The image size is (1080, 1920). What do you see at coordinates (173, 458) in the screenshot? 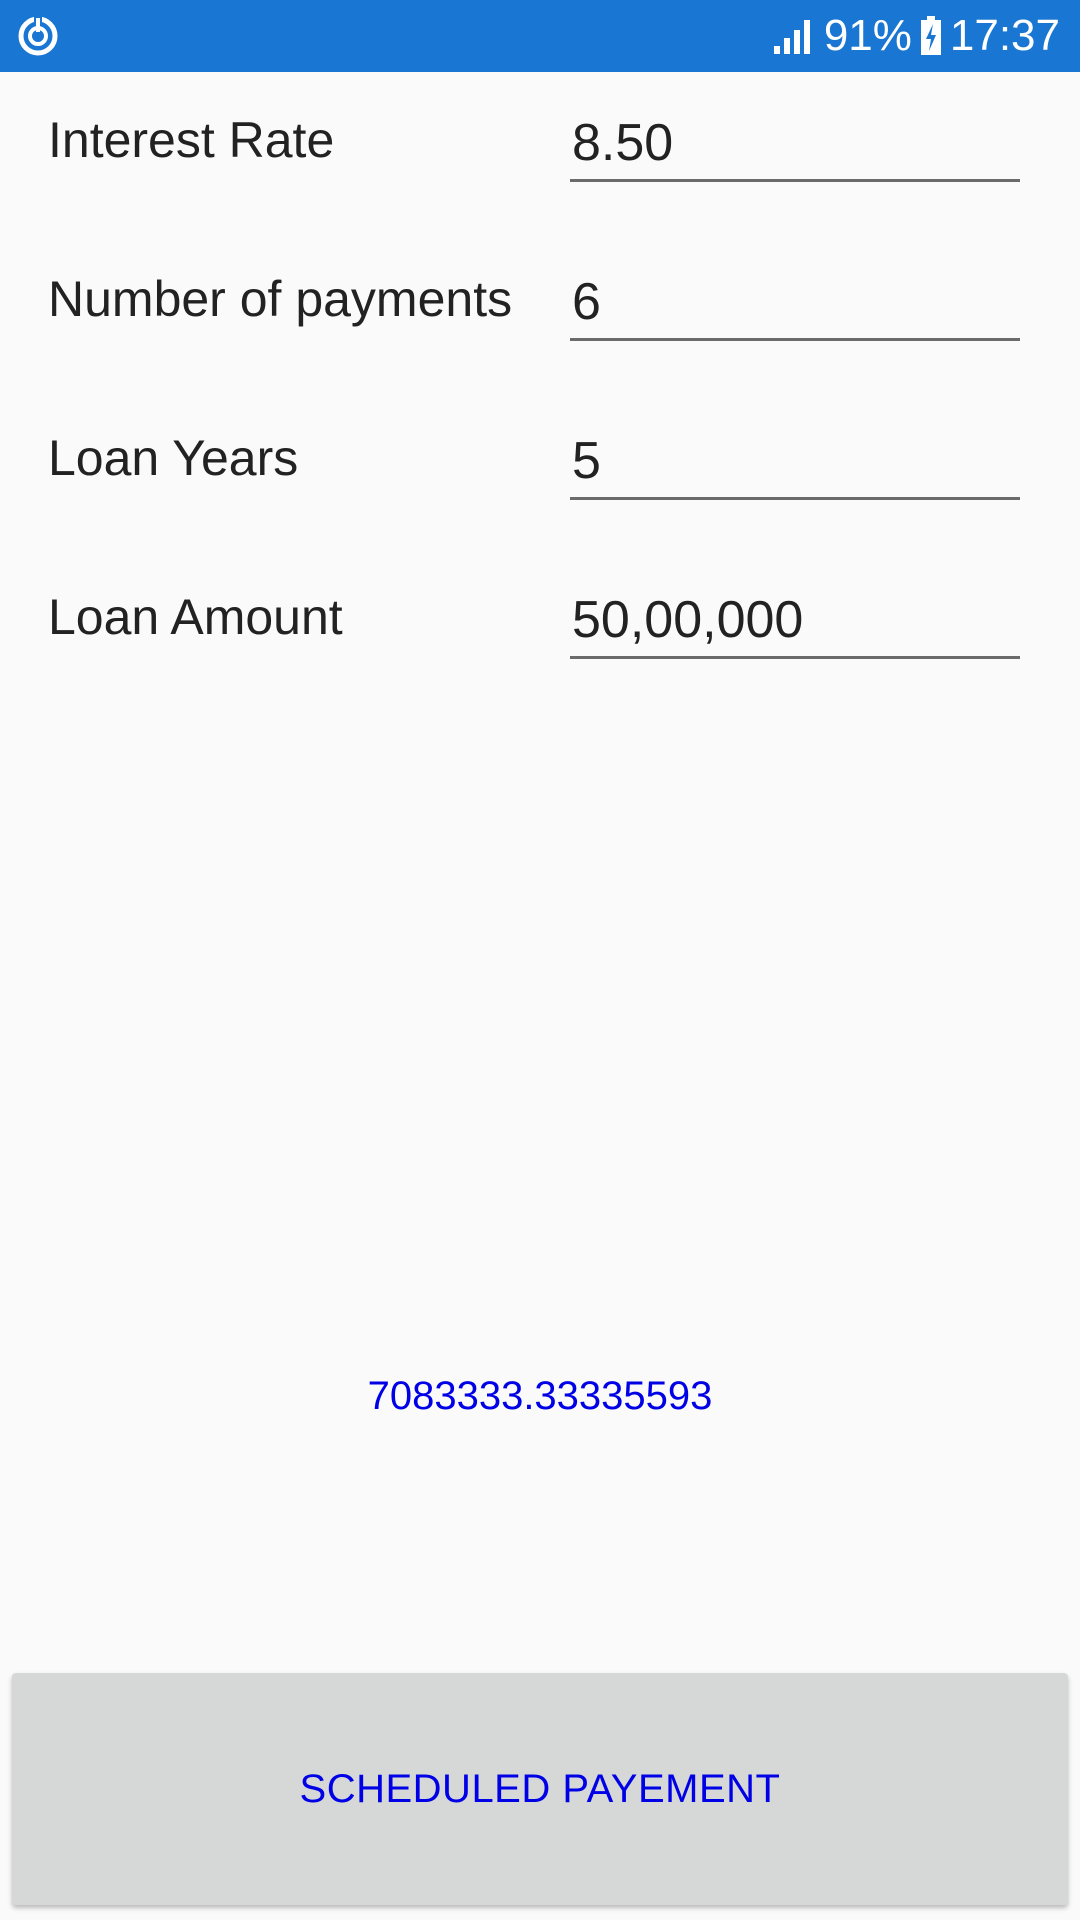
I see `loan-years-label: Loan Years` at bounding box center [173, 458].